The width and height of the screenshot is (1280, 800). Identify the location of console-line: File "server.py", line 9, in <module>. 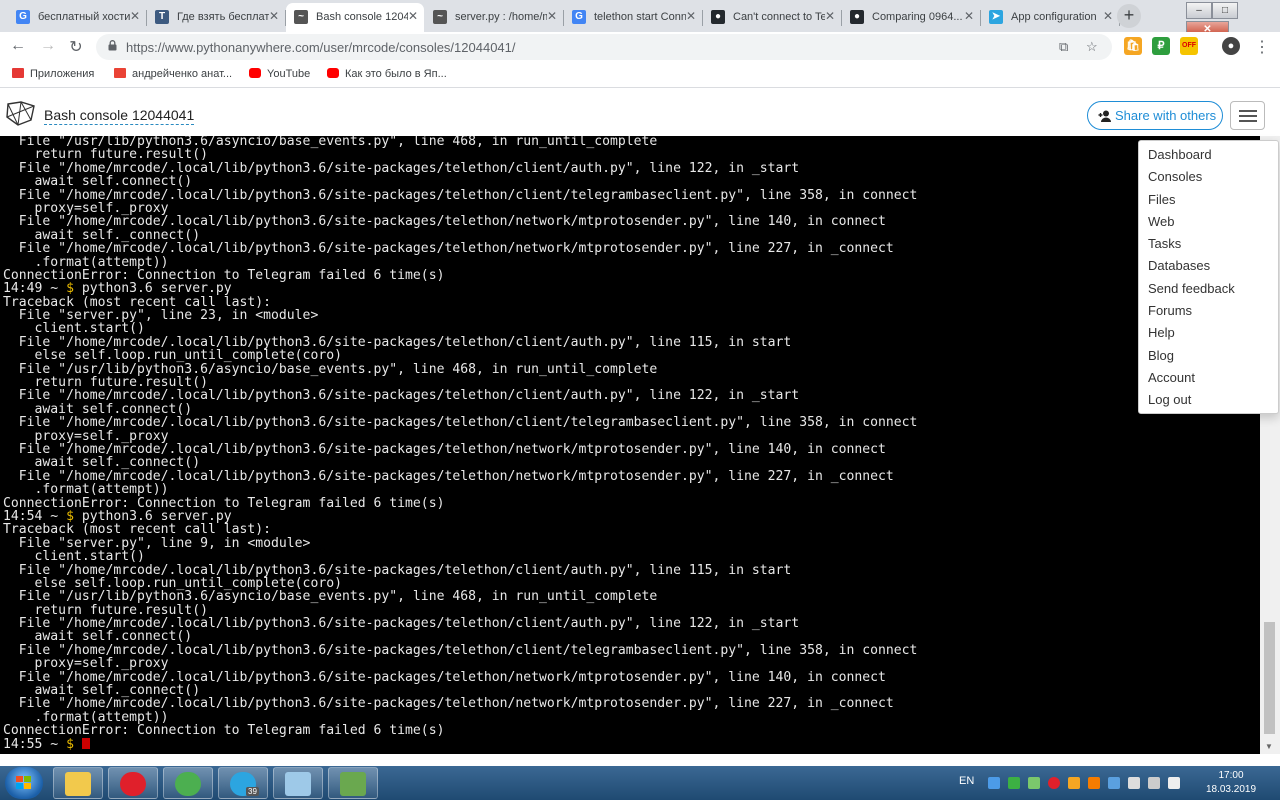
(157, 543).